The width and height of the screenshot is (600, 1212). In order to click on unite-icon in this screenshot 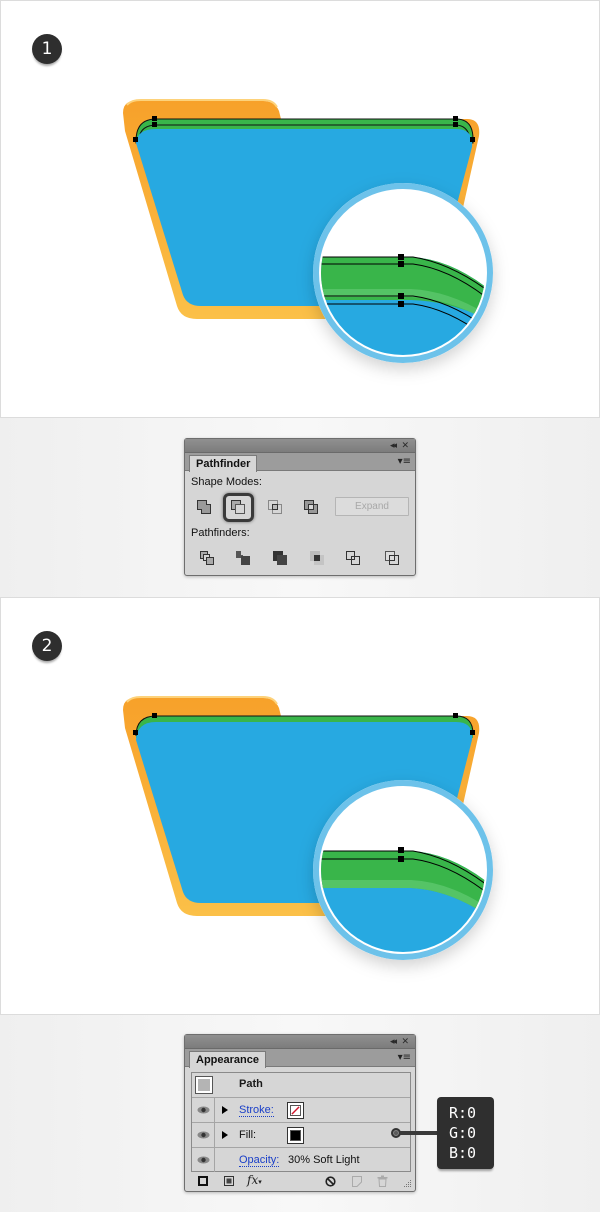, I will do `click(204, 507)`.